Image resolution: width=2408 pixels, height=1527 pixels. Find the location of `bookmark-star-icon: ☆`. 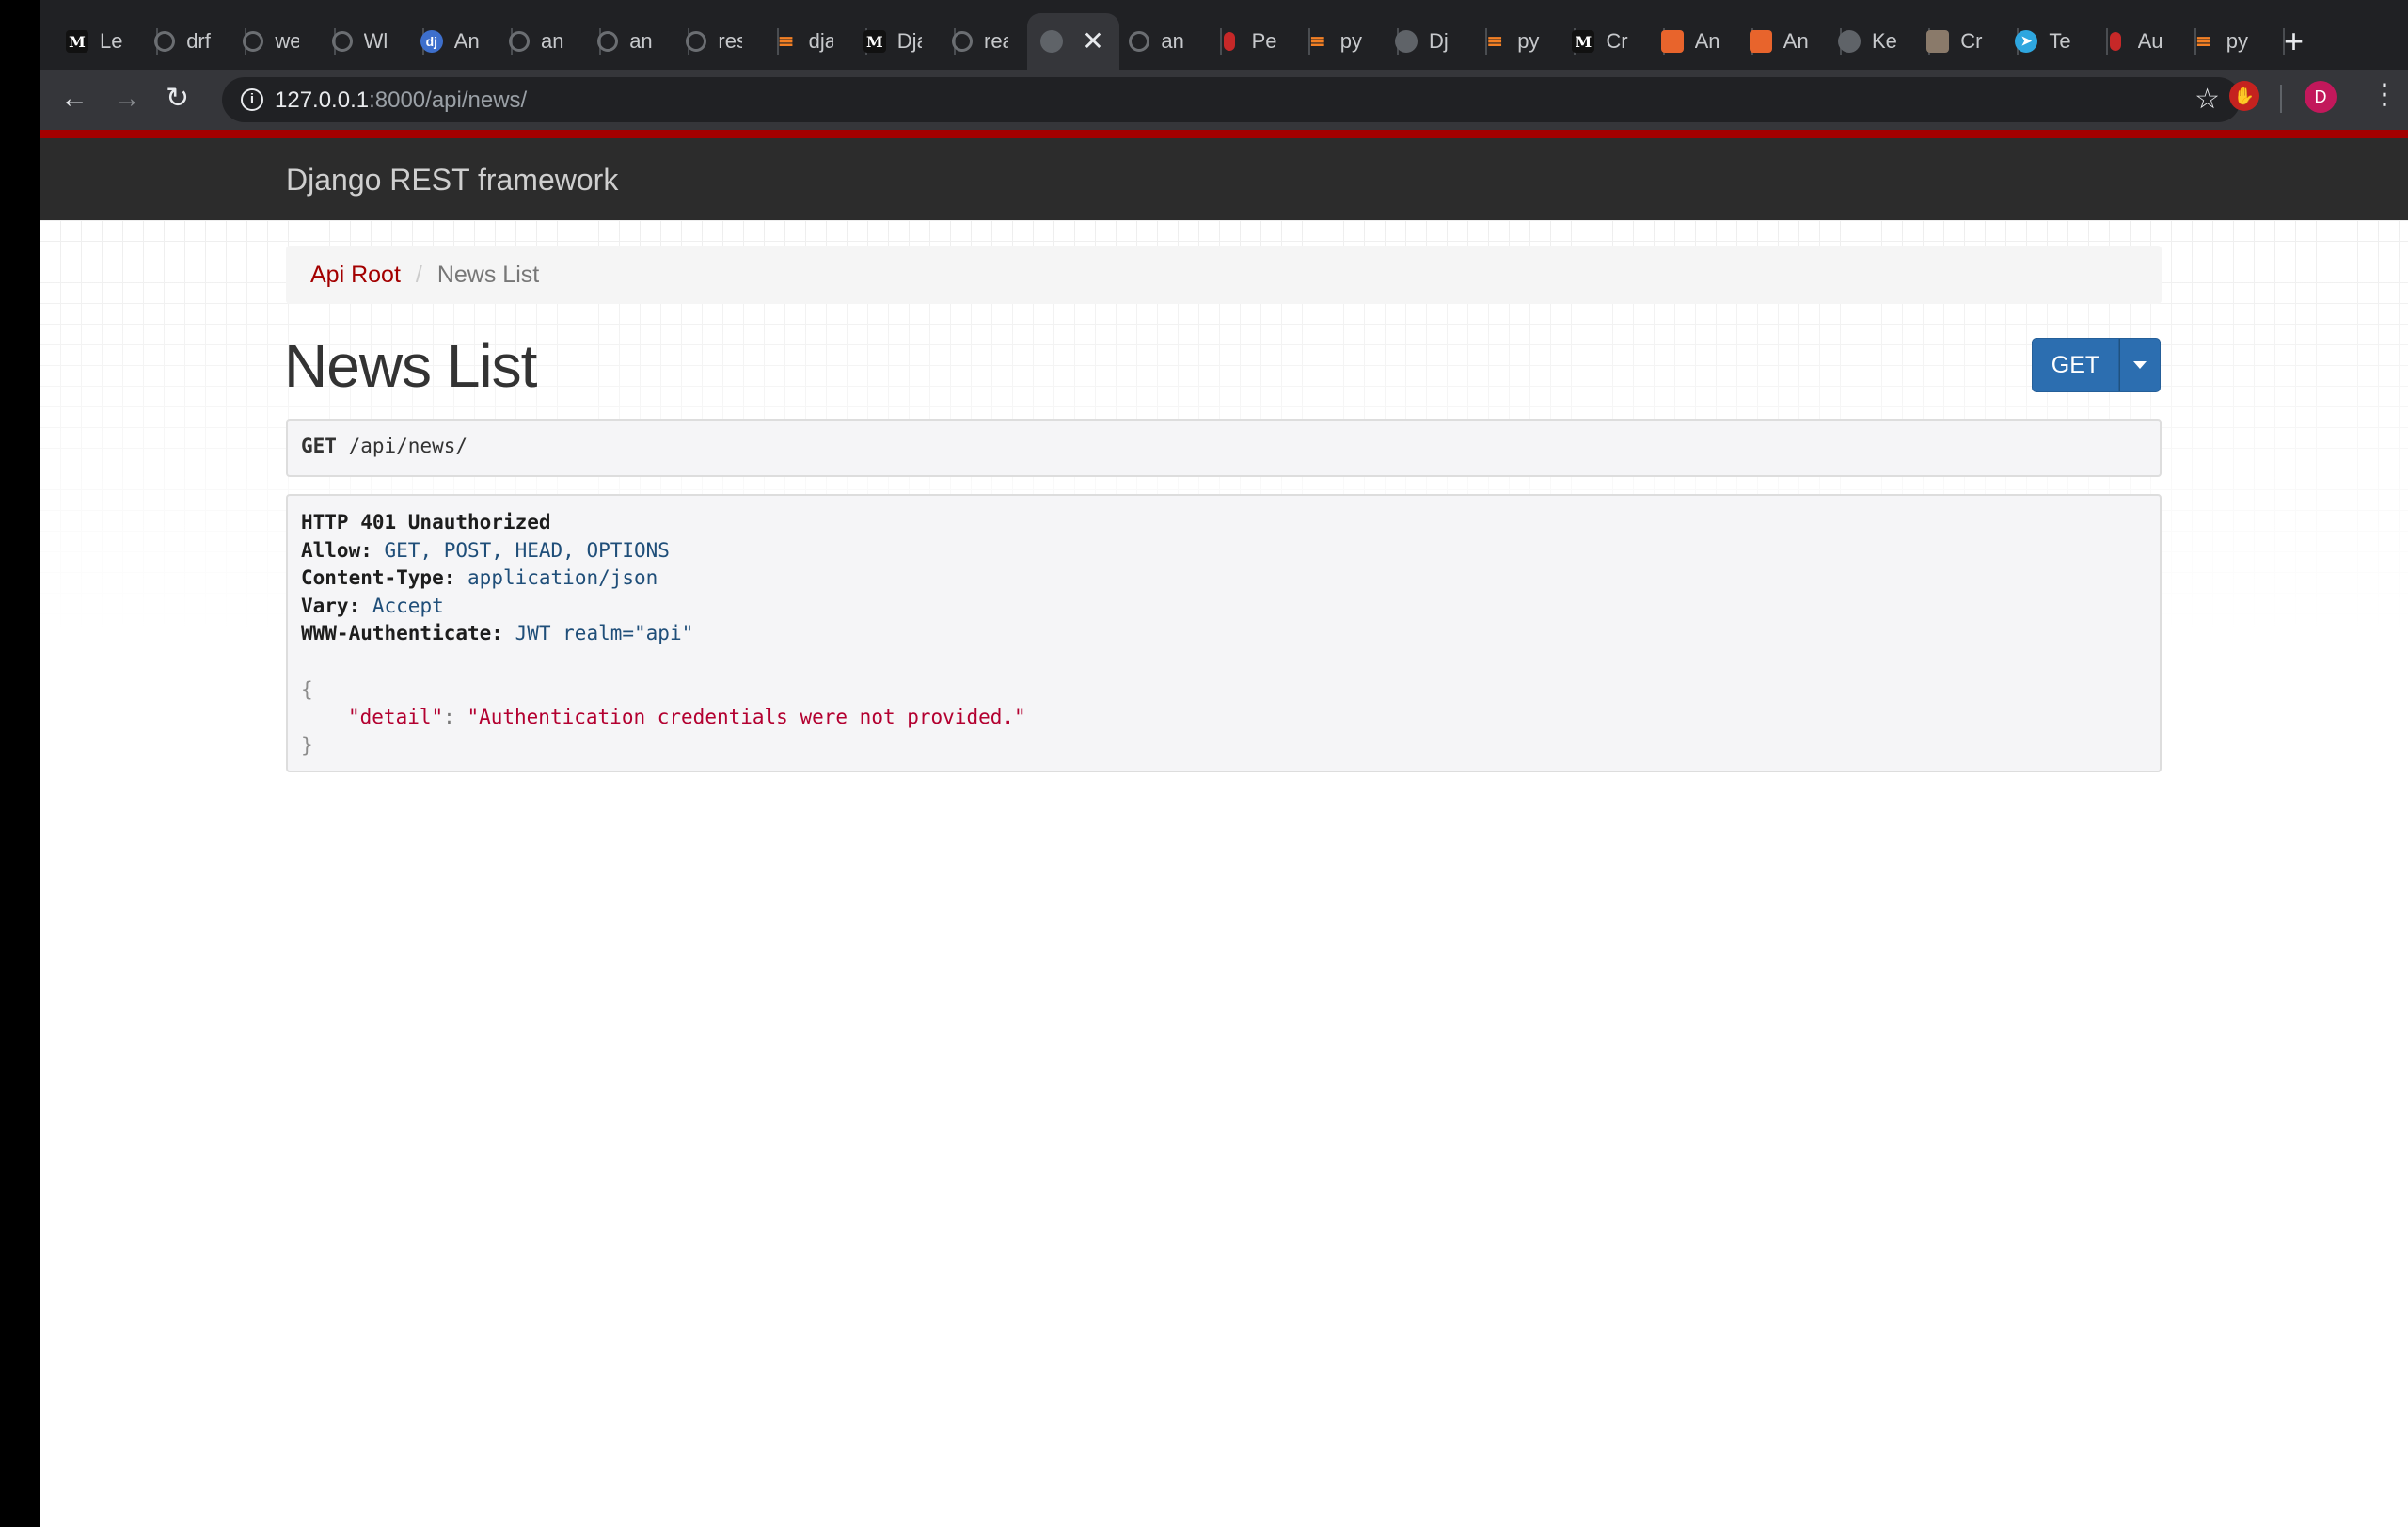

bookmark-star-icon: ☆ is located at coordinates (2207, 99).